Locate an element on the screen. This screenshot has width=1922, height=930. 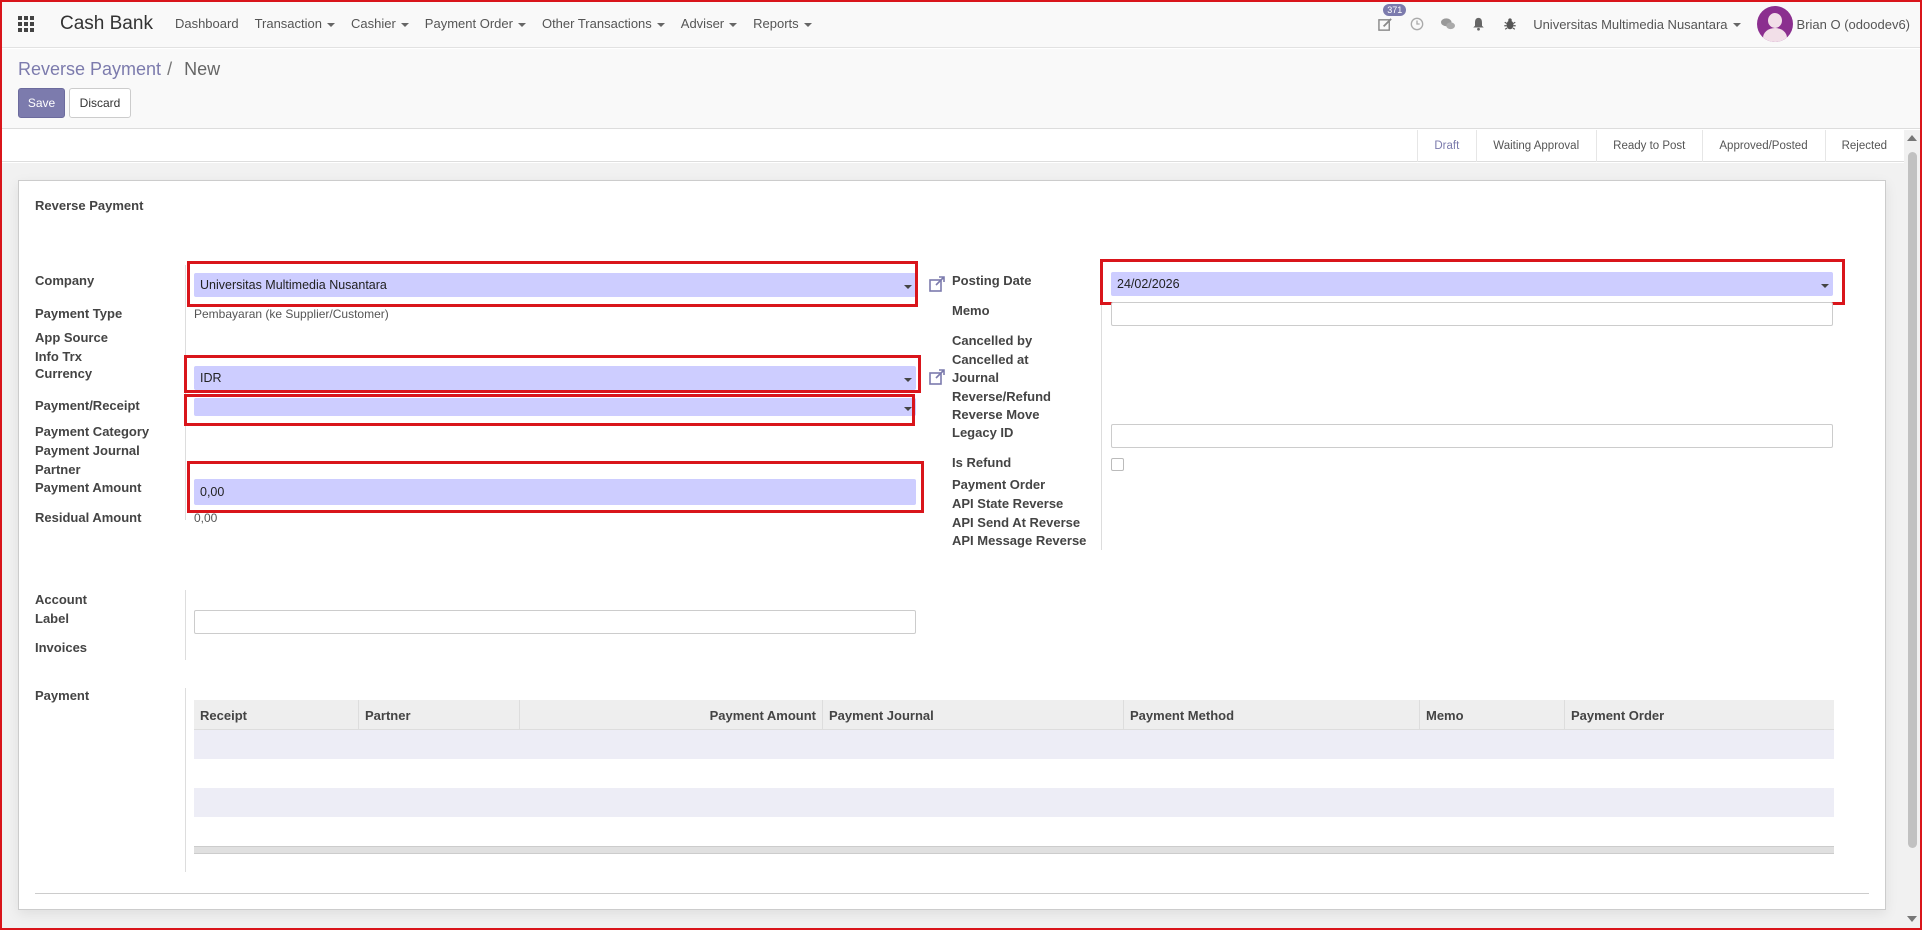
form-bottom-divider is located at coordinates (952, 893).